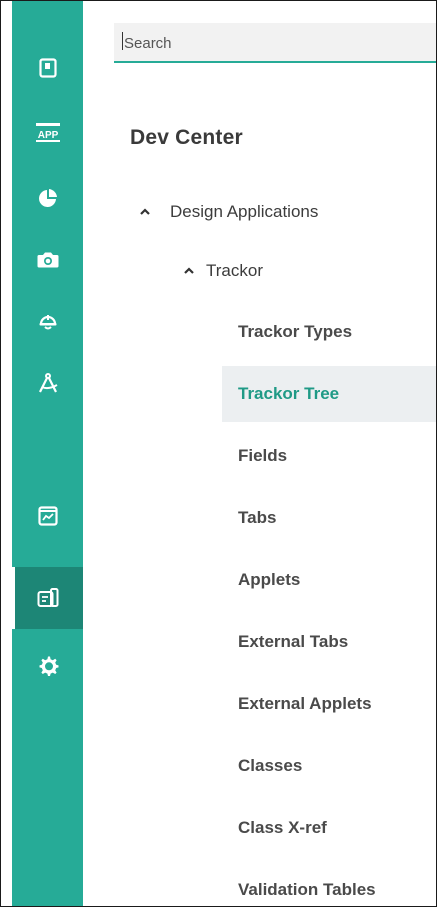 The width and height of the screenshot is (437, 907). What do you see at coordinates (295, 331) in the screenshot?
I see `tree-item-label: Trackor Types` at bounding box center [295, 331].